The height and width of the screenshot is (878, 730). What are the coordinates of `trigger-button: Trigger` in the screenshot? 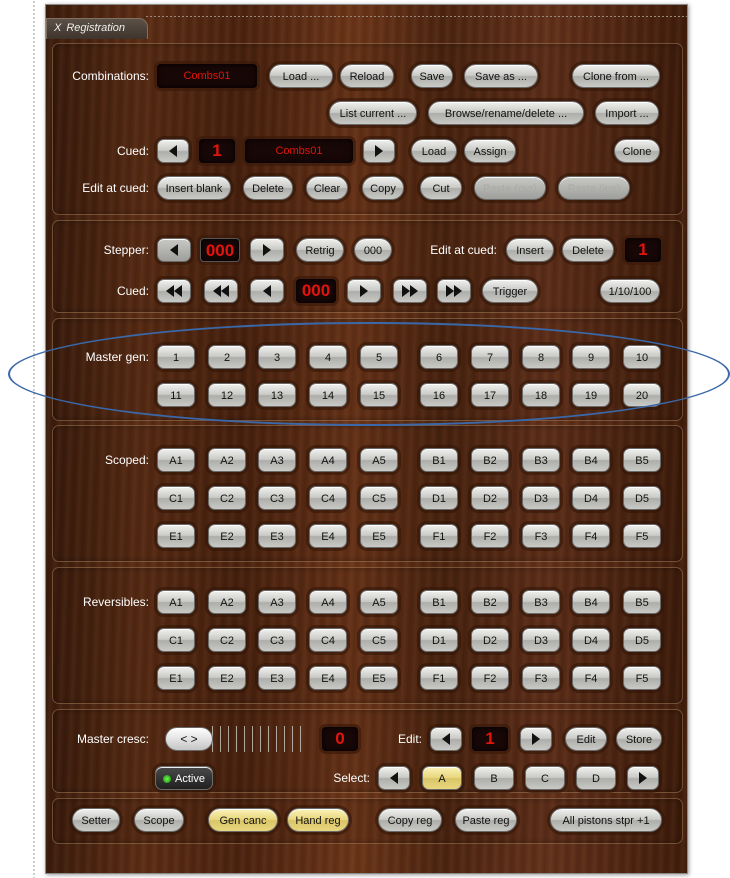 It's located at (510, 291).